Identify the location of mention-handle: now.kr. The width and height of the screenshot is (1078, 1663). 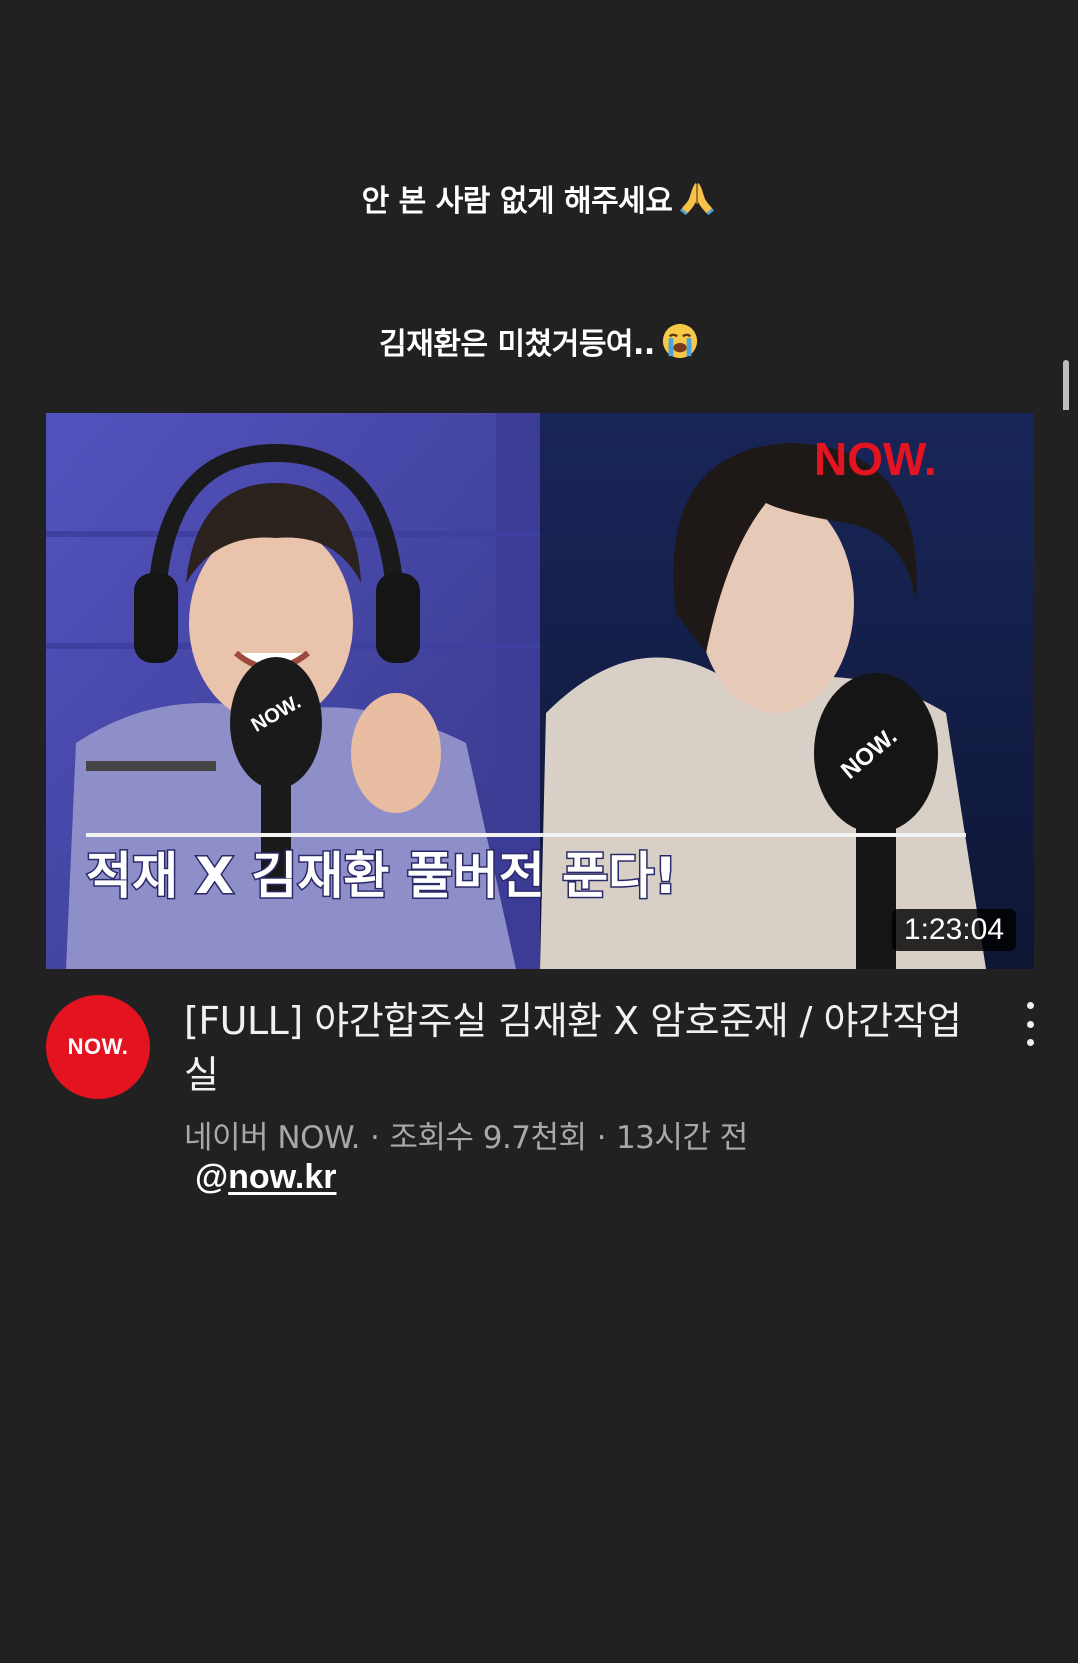
(282, 1177).